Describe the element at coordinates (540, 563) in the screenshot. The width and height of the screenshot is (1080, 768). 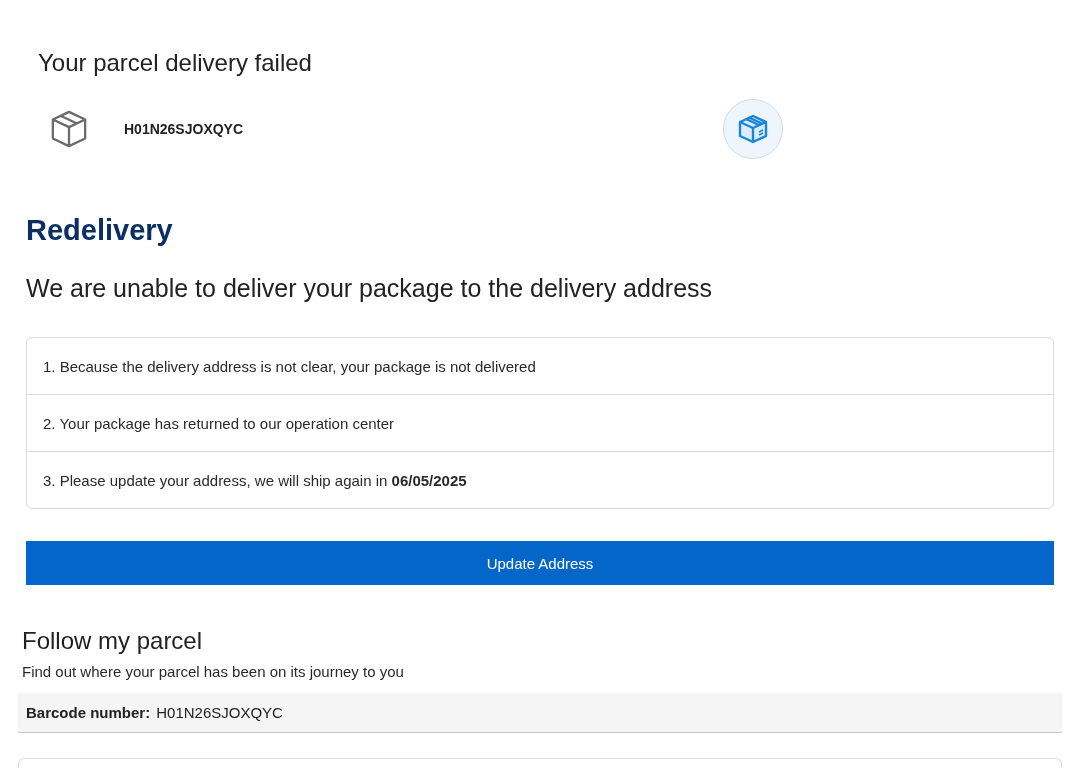
I see `update-address-button: Update Address` at that location.